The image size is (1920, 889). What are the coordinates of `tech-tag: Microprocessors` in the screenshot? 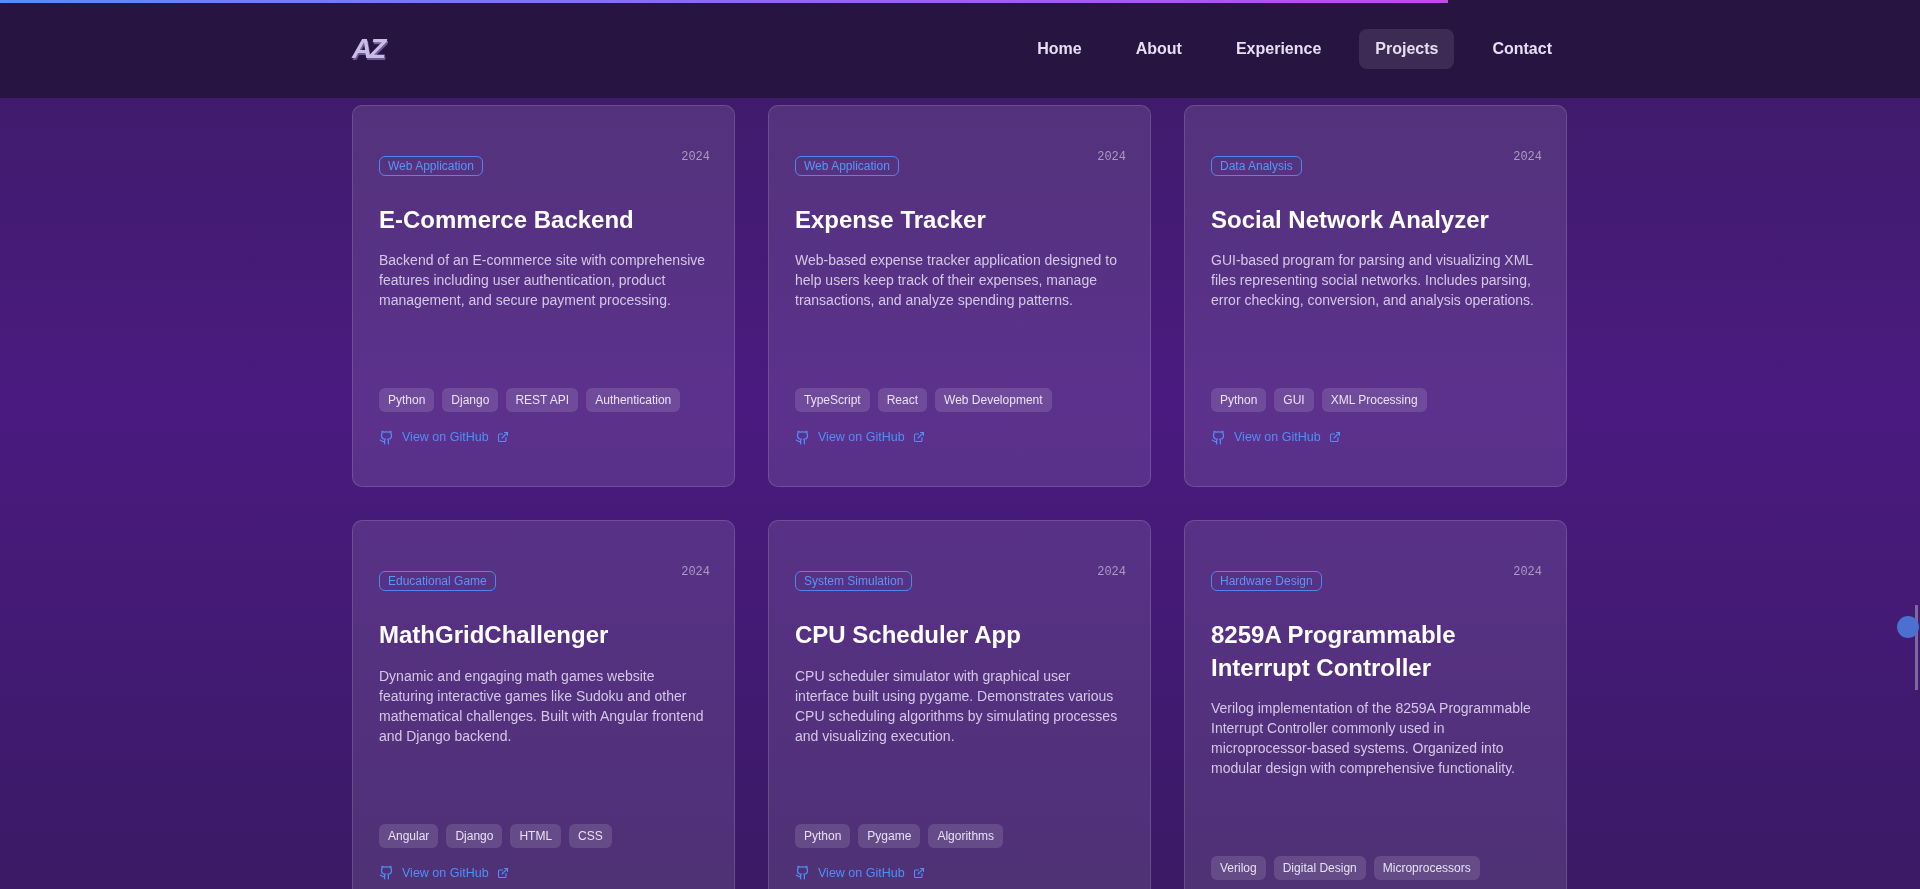 It's located at (1426, 868).